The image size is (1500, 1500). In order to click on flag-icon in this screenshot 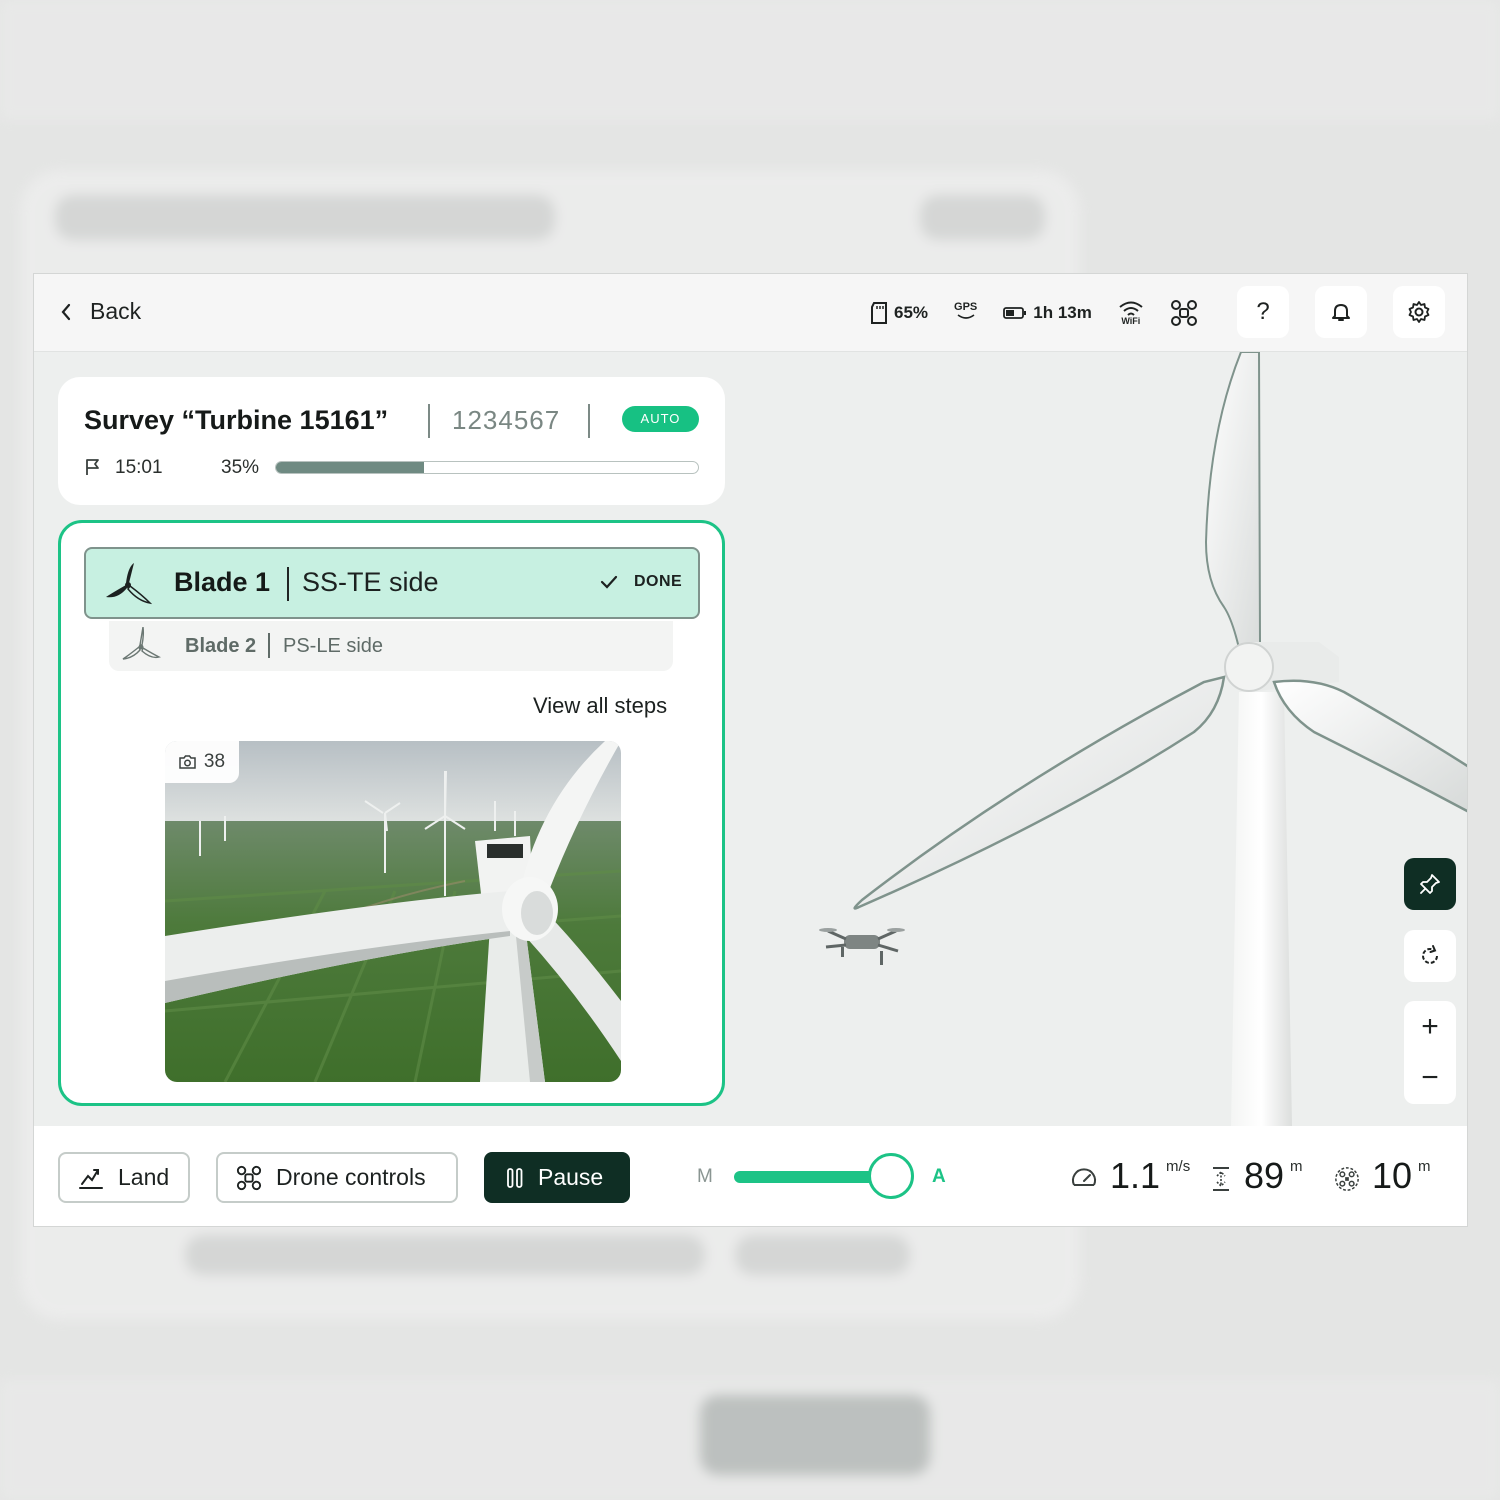, I will do `click(92, 467)`.